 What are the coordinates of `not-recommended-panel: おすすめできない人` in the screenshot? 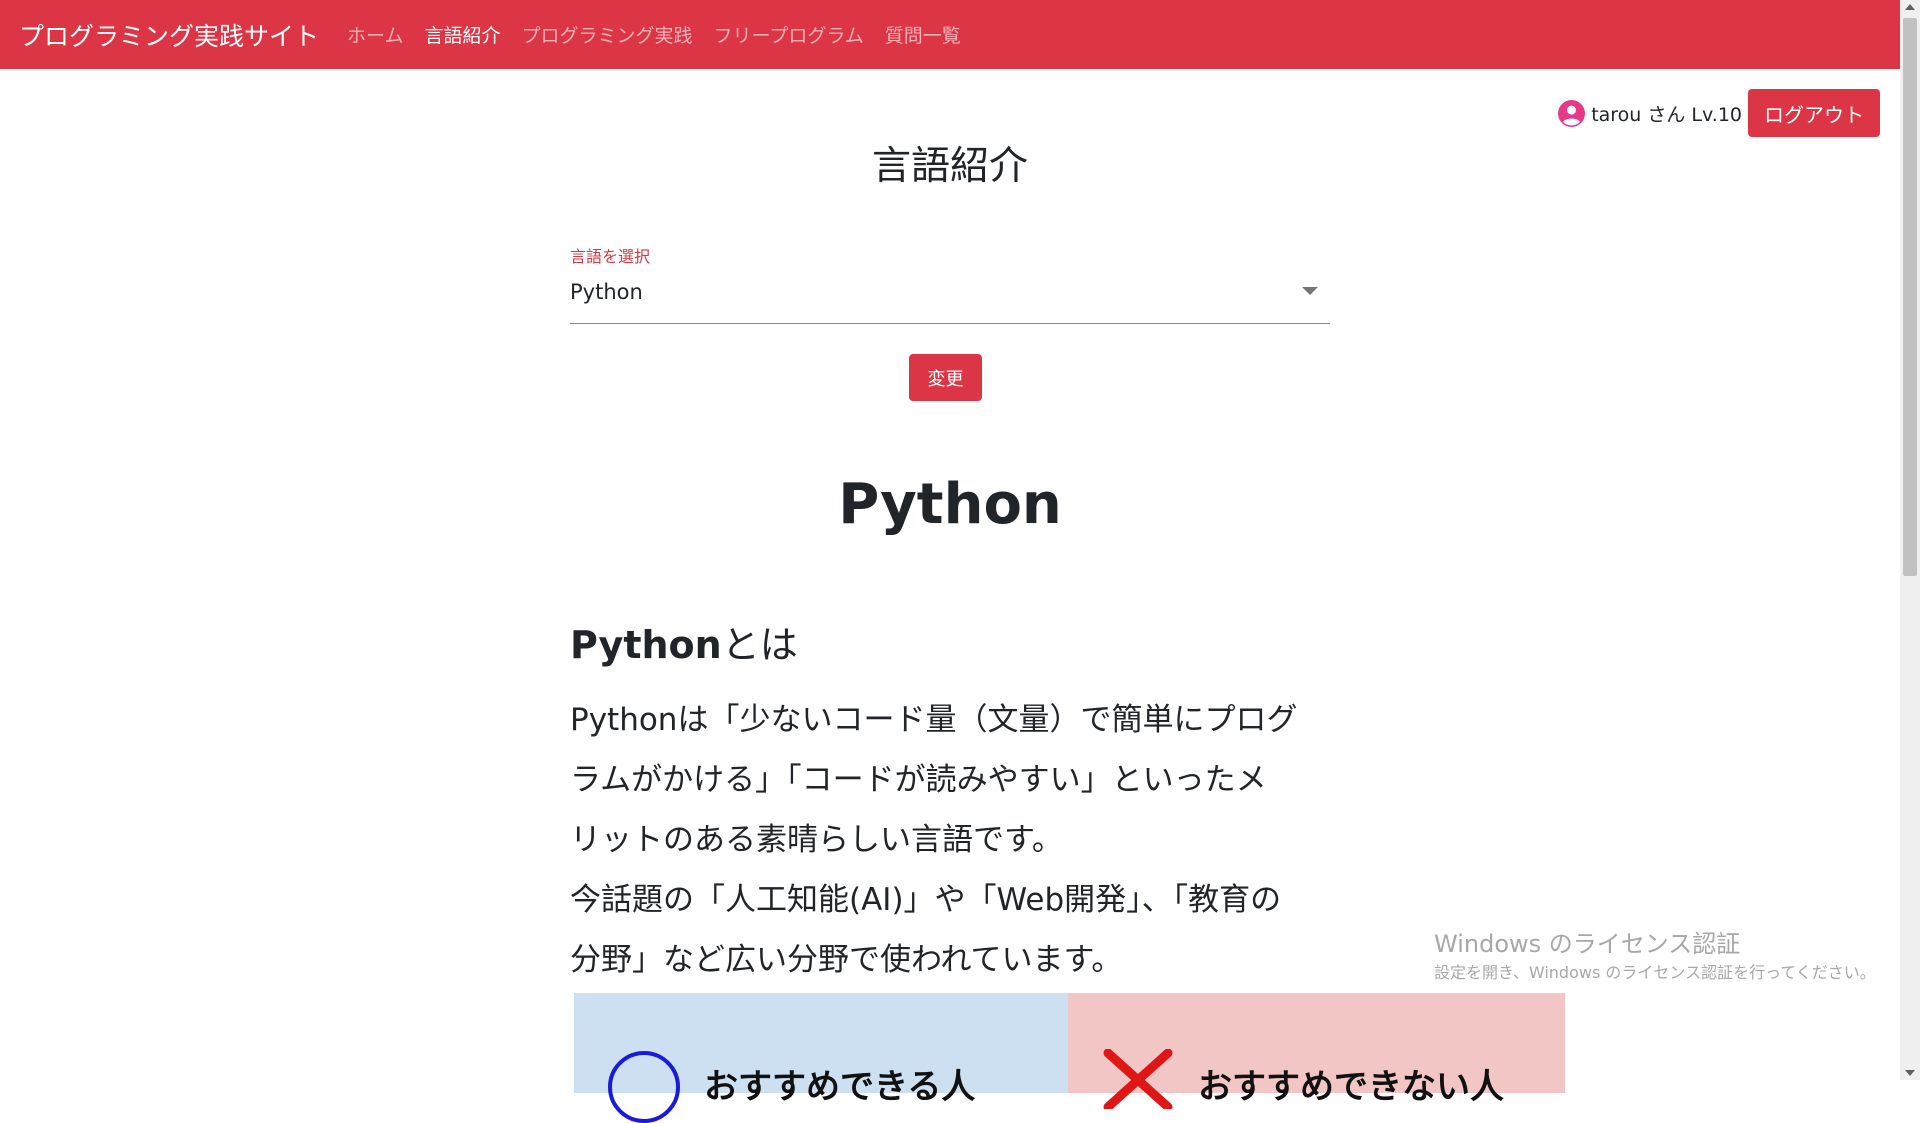 It's located at (1316, 1051).